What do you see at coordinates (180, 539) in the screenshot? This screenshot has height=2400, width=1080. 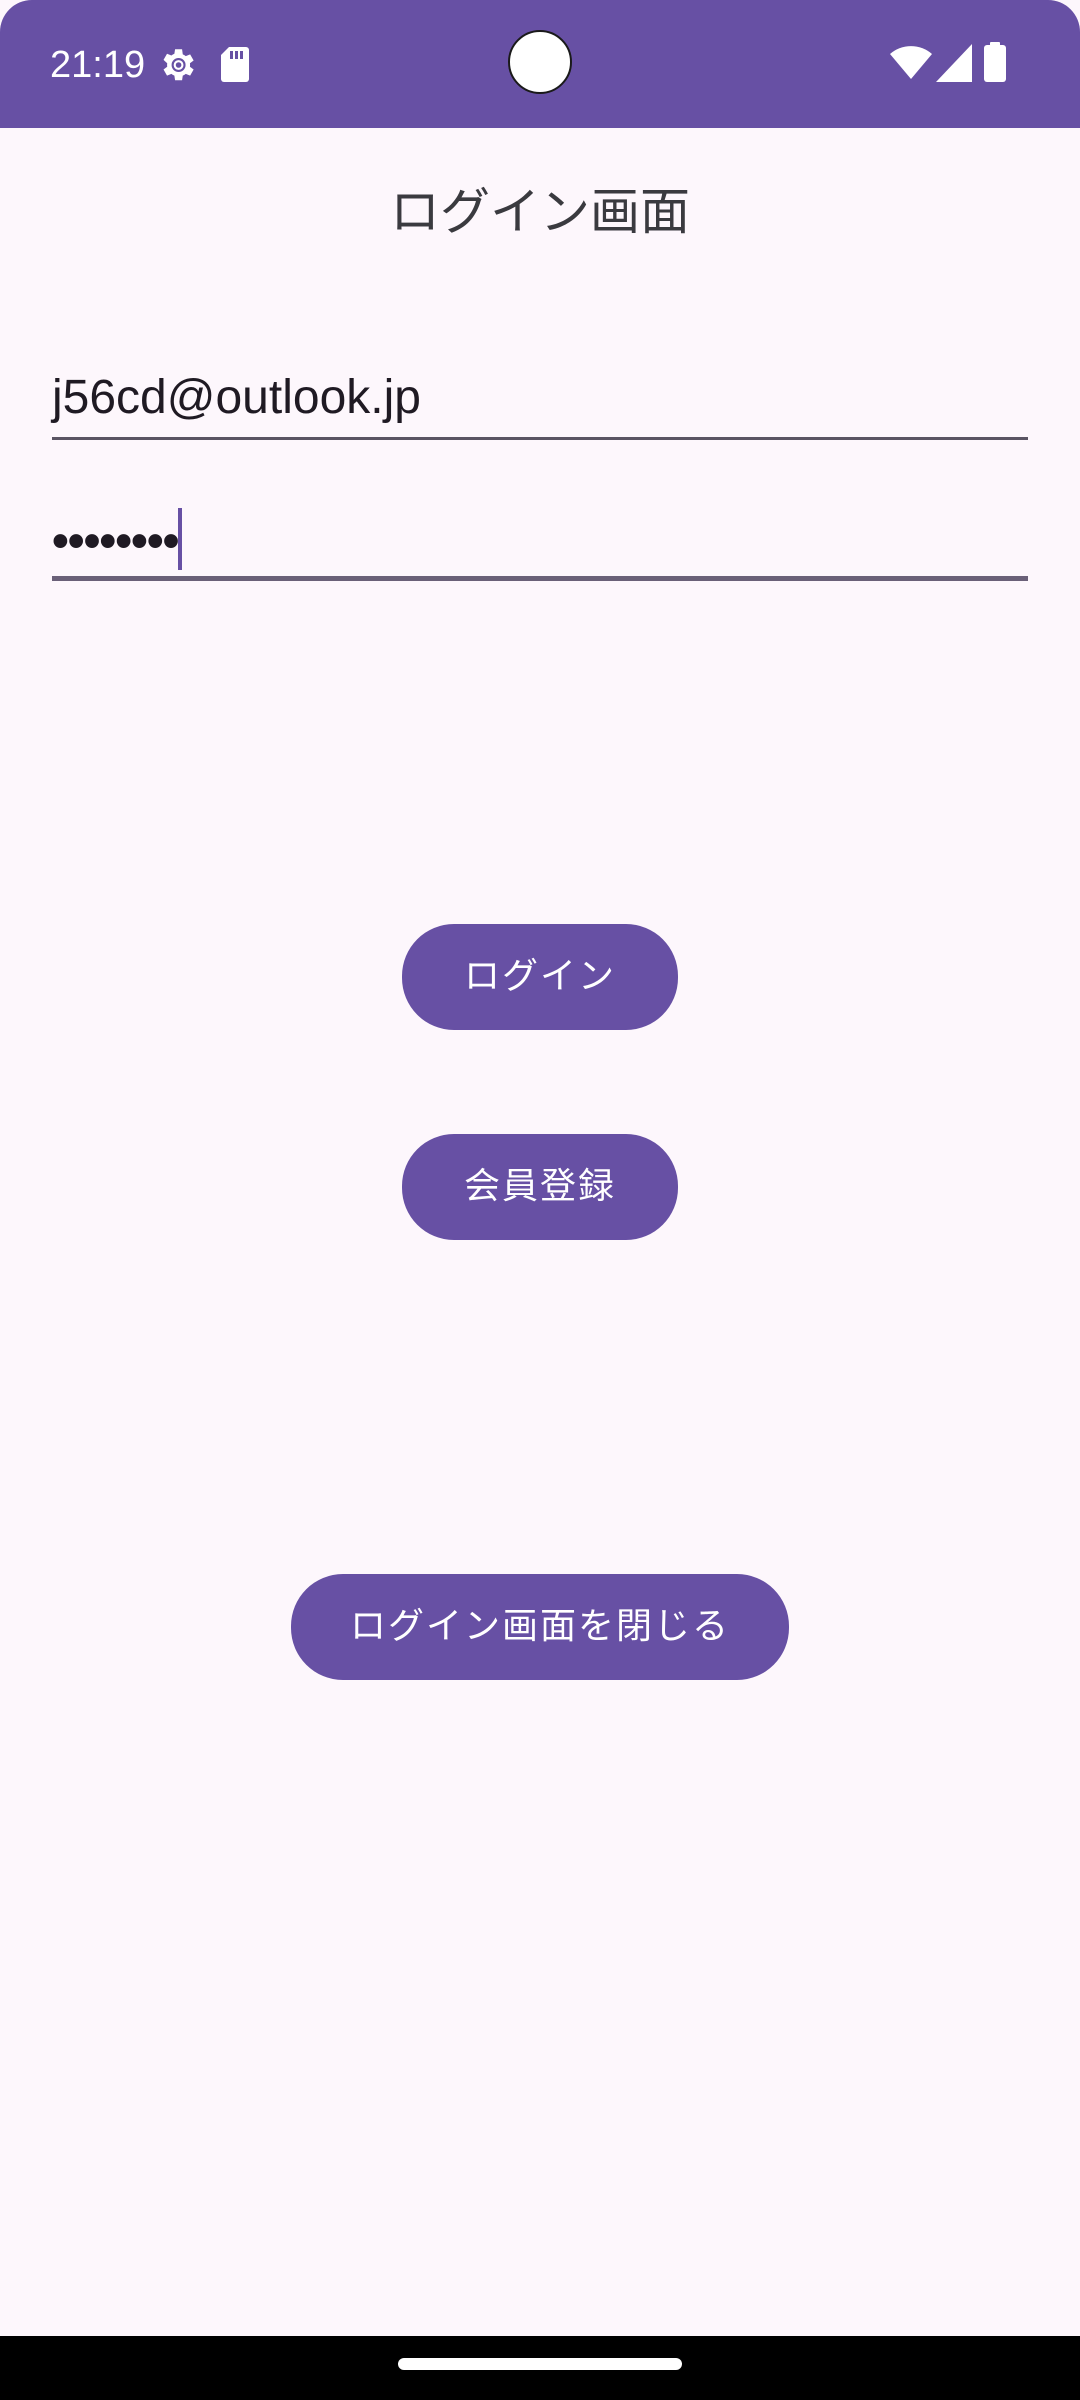 I see `text-cursor` at bounding box center [180, 539].